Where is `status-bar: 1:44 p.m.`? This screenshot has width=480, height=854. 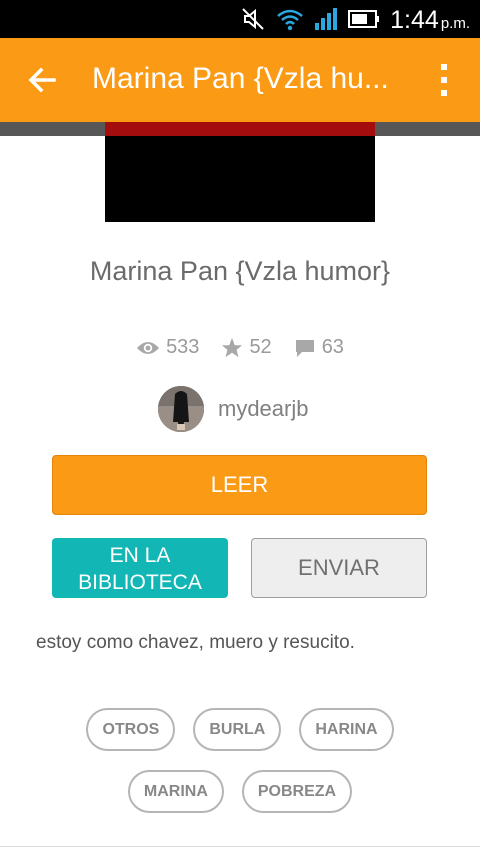 status-bar: 1:44 p.m. is located at coordinates (240, 19).